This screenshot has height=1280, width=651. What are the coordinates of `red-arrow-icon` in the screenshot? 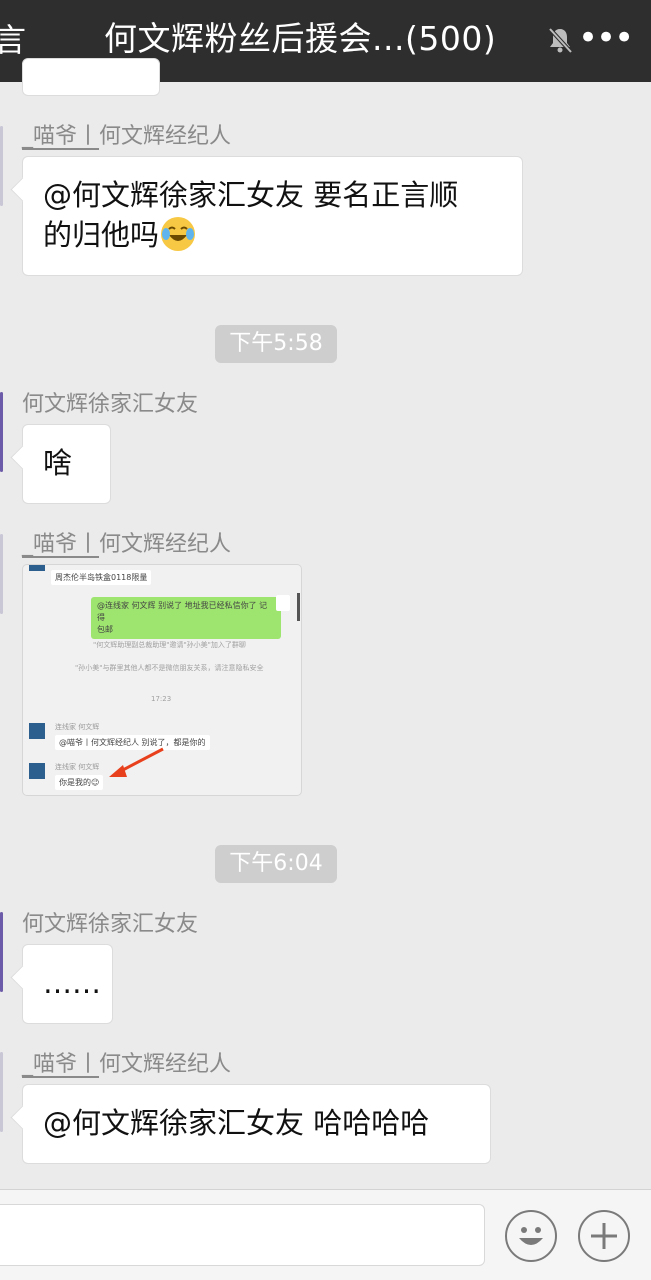 It's located at (136, 762).